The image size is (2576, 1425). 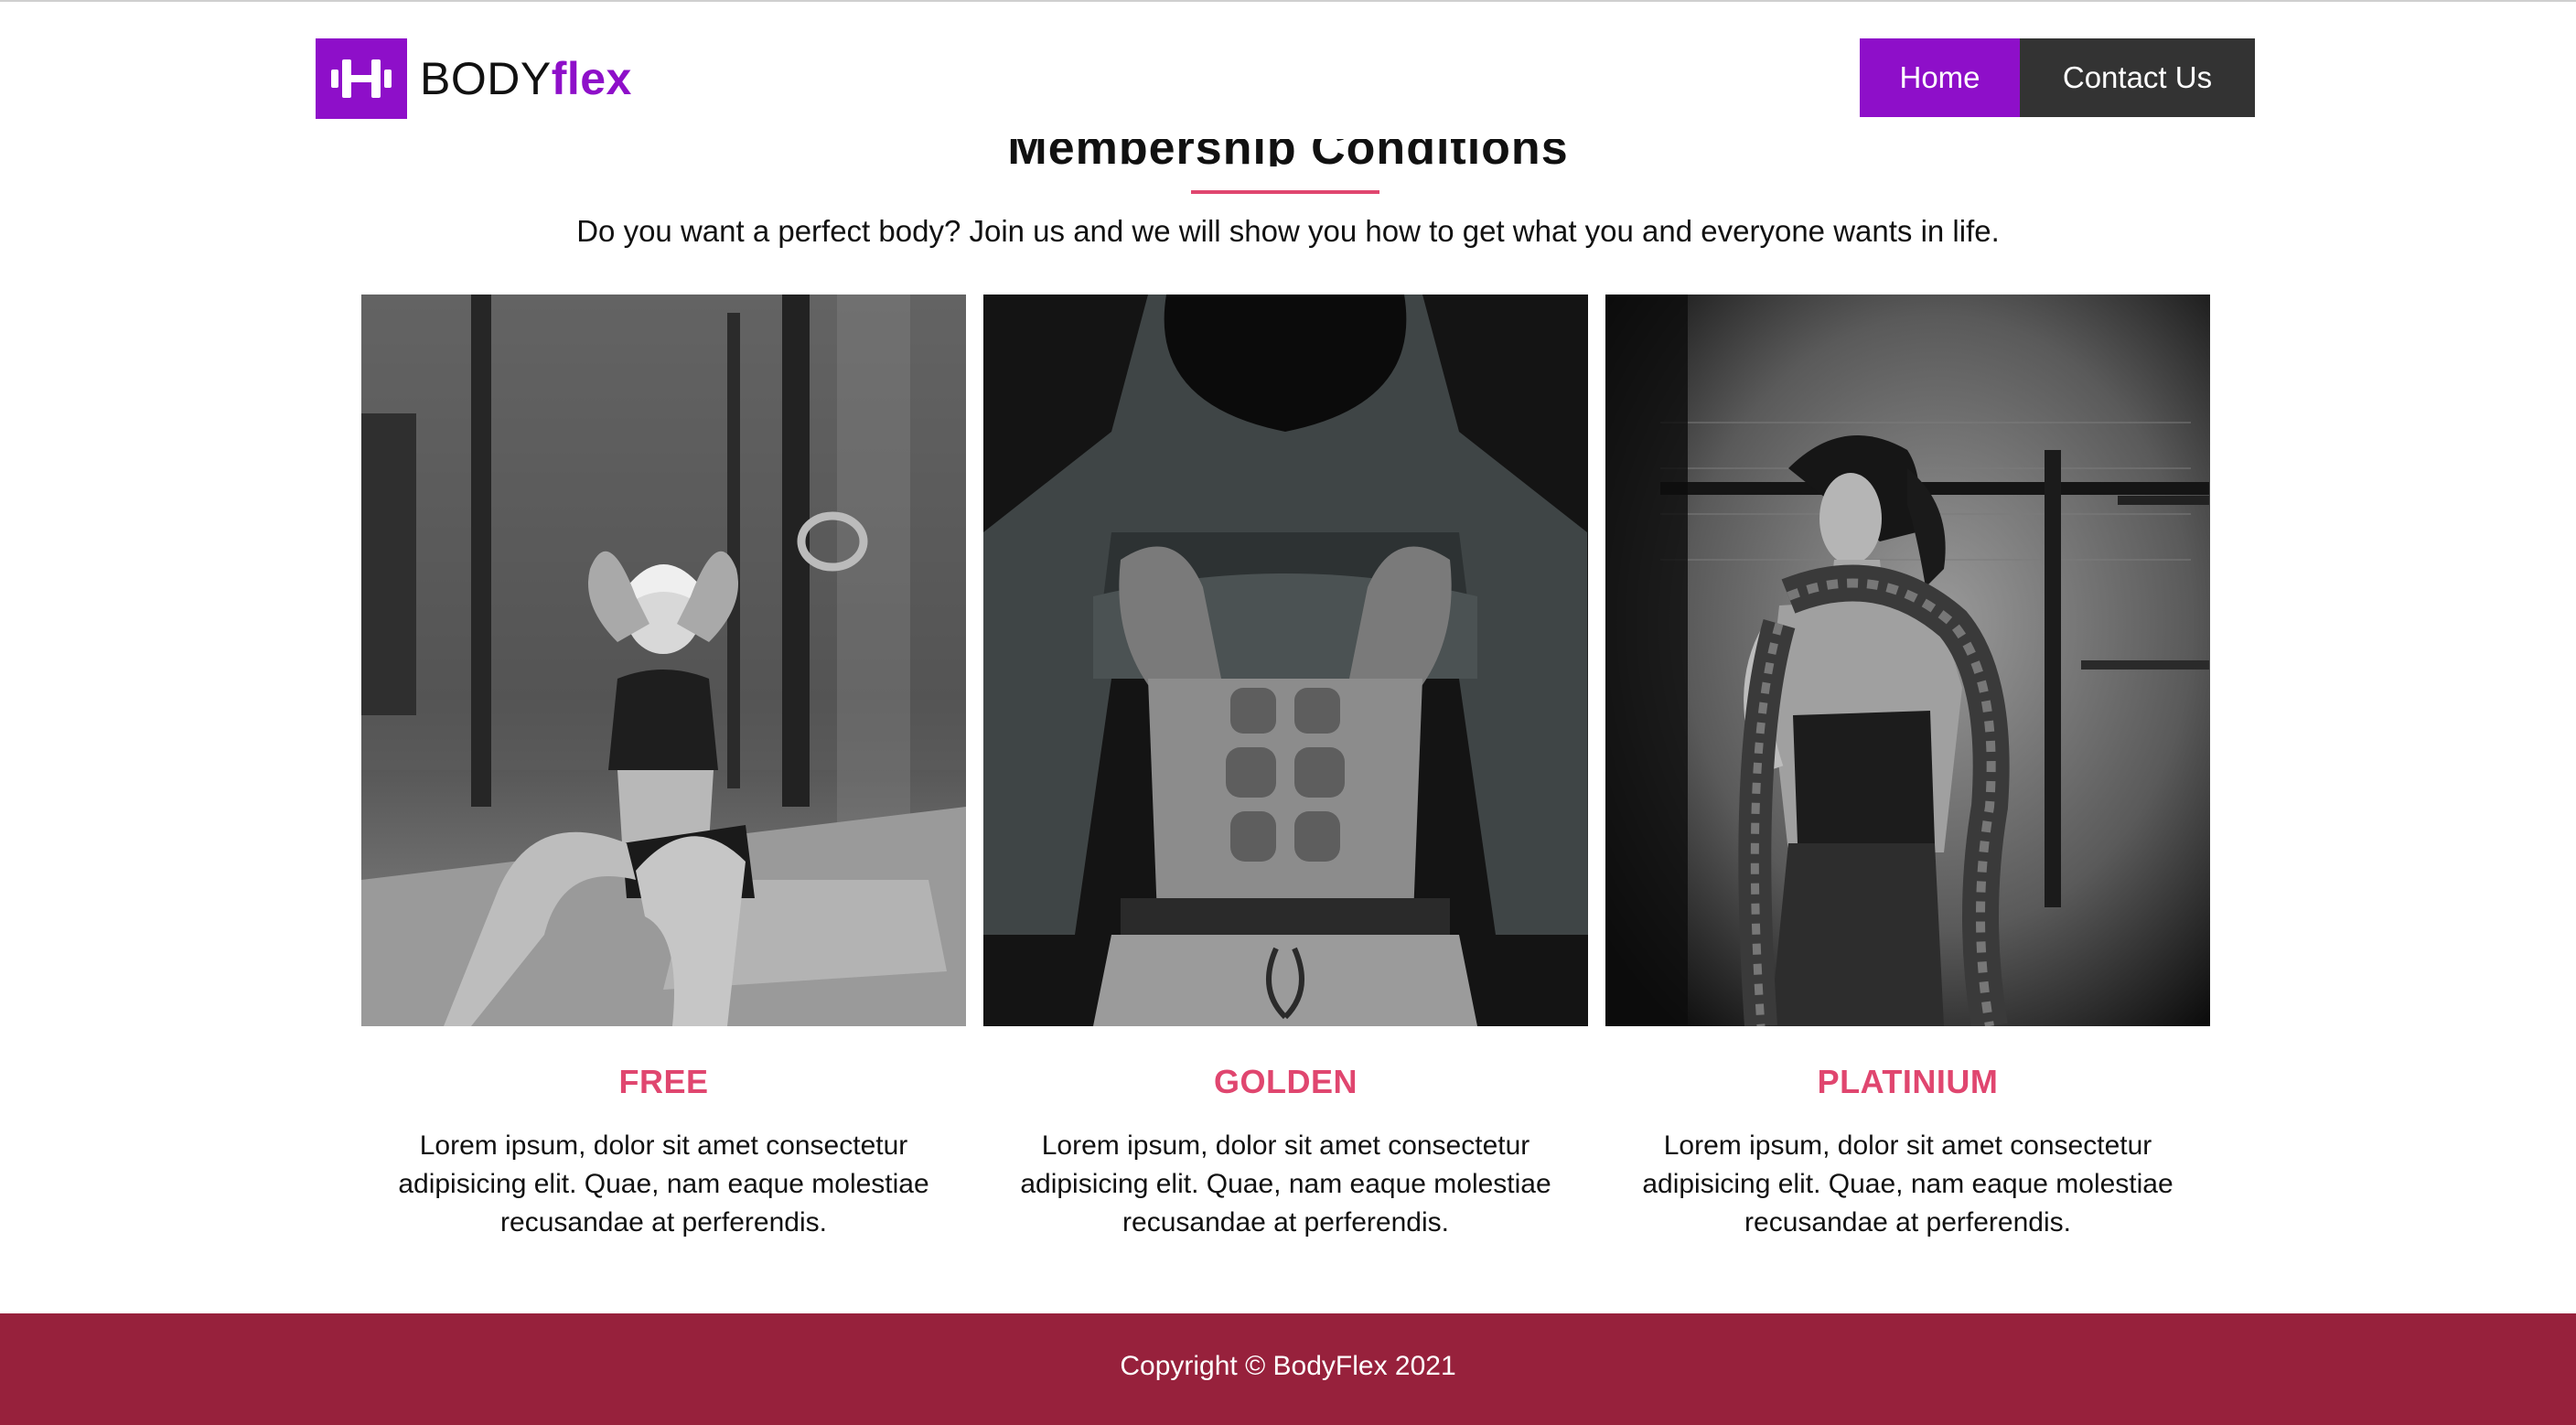 What do you see at coordinates (2138, 77) in the screenshot?
I see `nav-contact-button: Contact Us` at bounding box center [2138, 77].